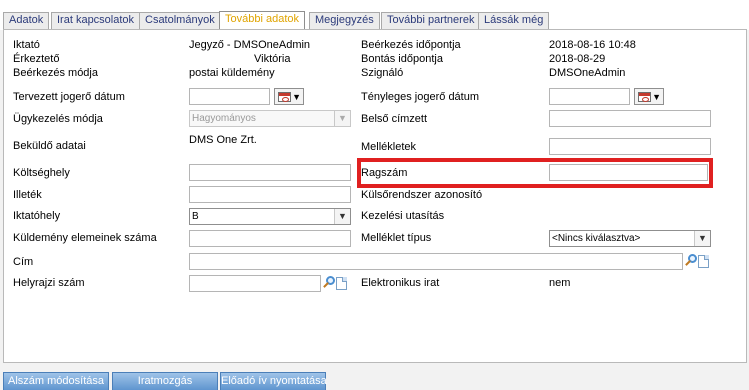 This screenshot has width=749, height=390. What do you see at coordinates (26, 20) in the screenshot?
I see `tab-adatok: Adatok` at bounding box center [26, 20].